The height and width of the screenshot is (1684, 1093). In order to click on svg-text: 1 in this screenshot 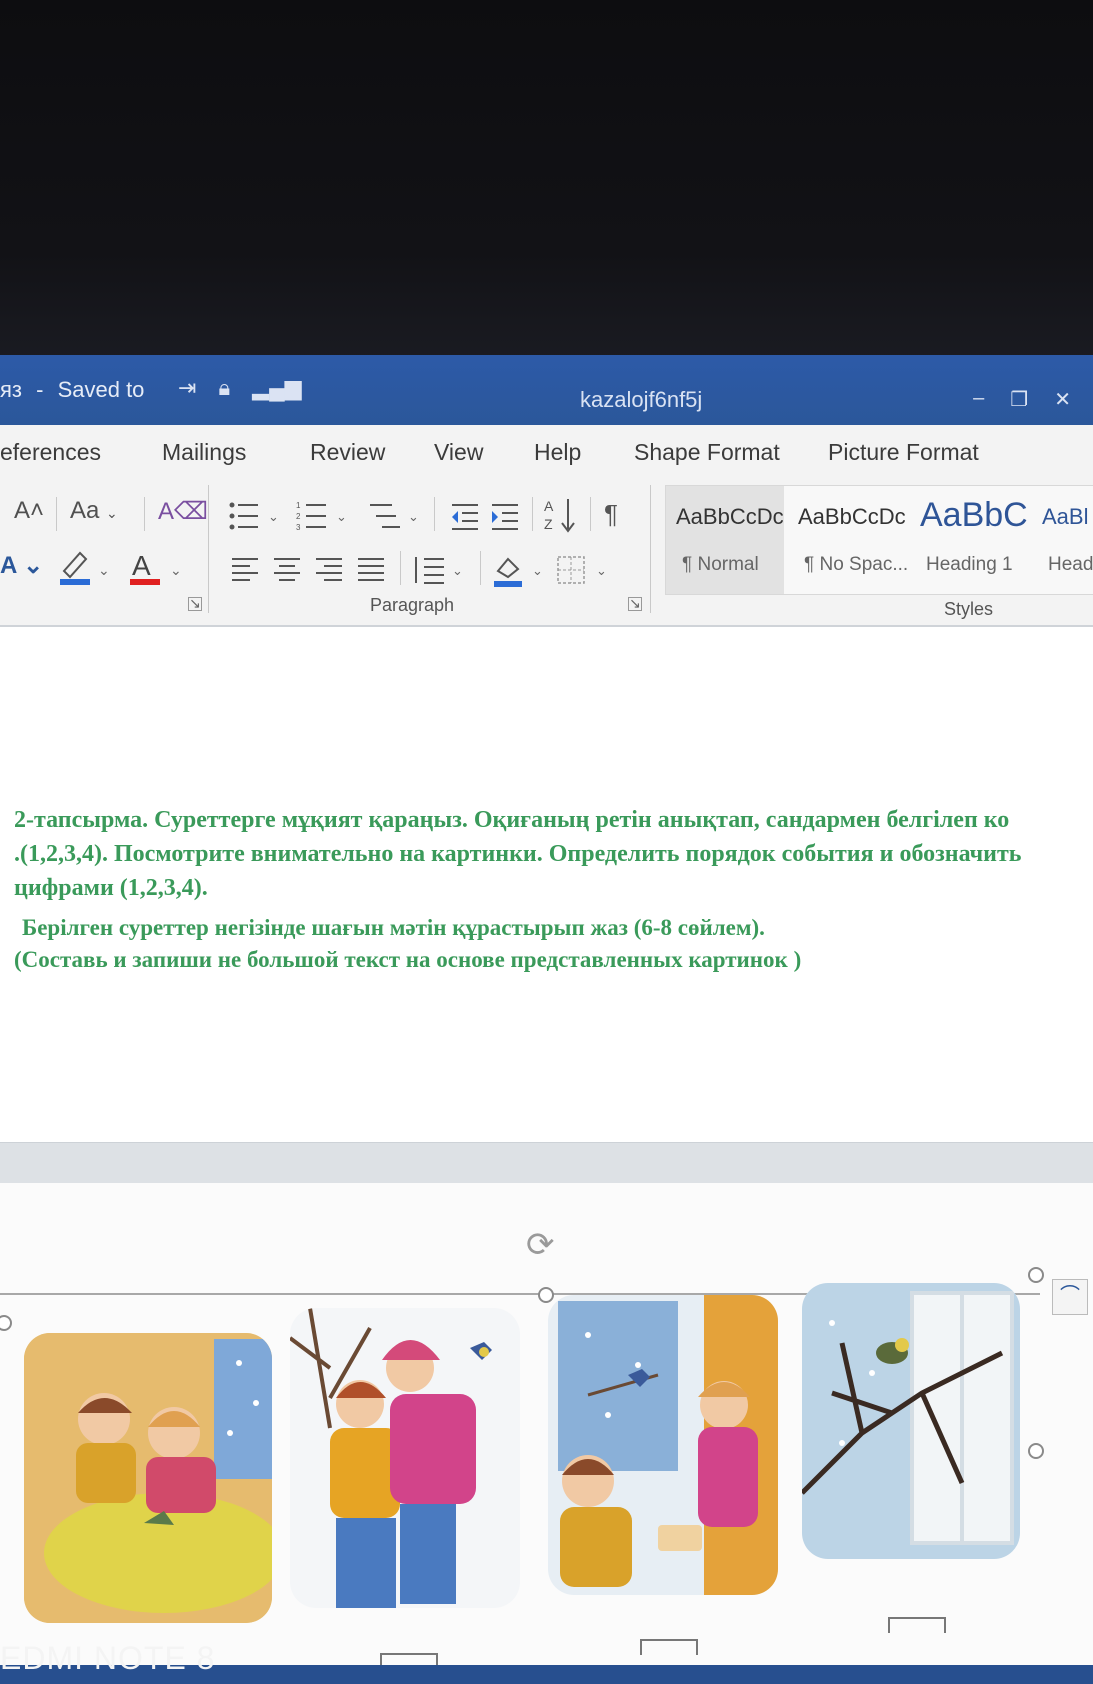, I will do `click(298, 505)`.